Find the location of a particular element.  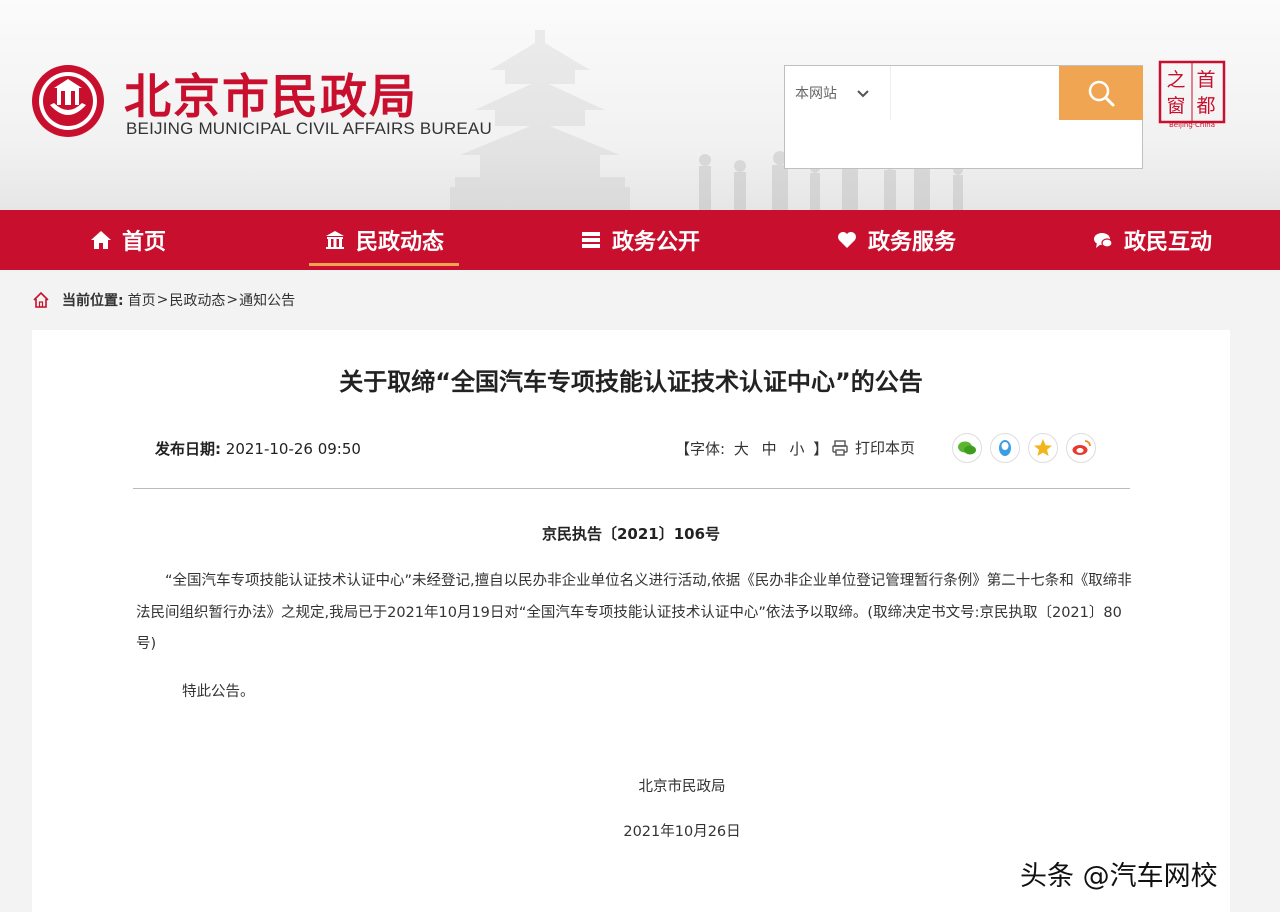

nav-item-public-interaction: 政民互动 is located at coordinates (1152, 240).